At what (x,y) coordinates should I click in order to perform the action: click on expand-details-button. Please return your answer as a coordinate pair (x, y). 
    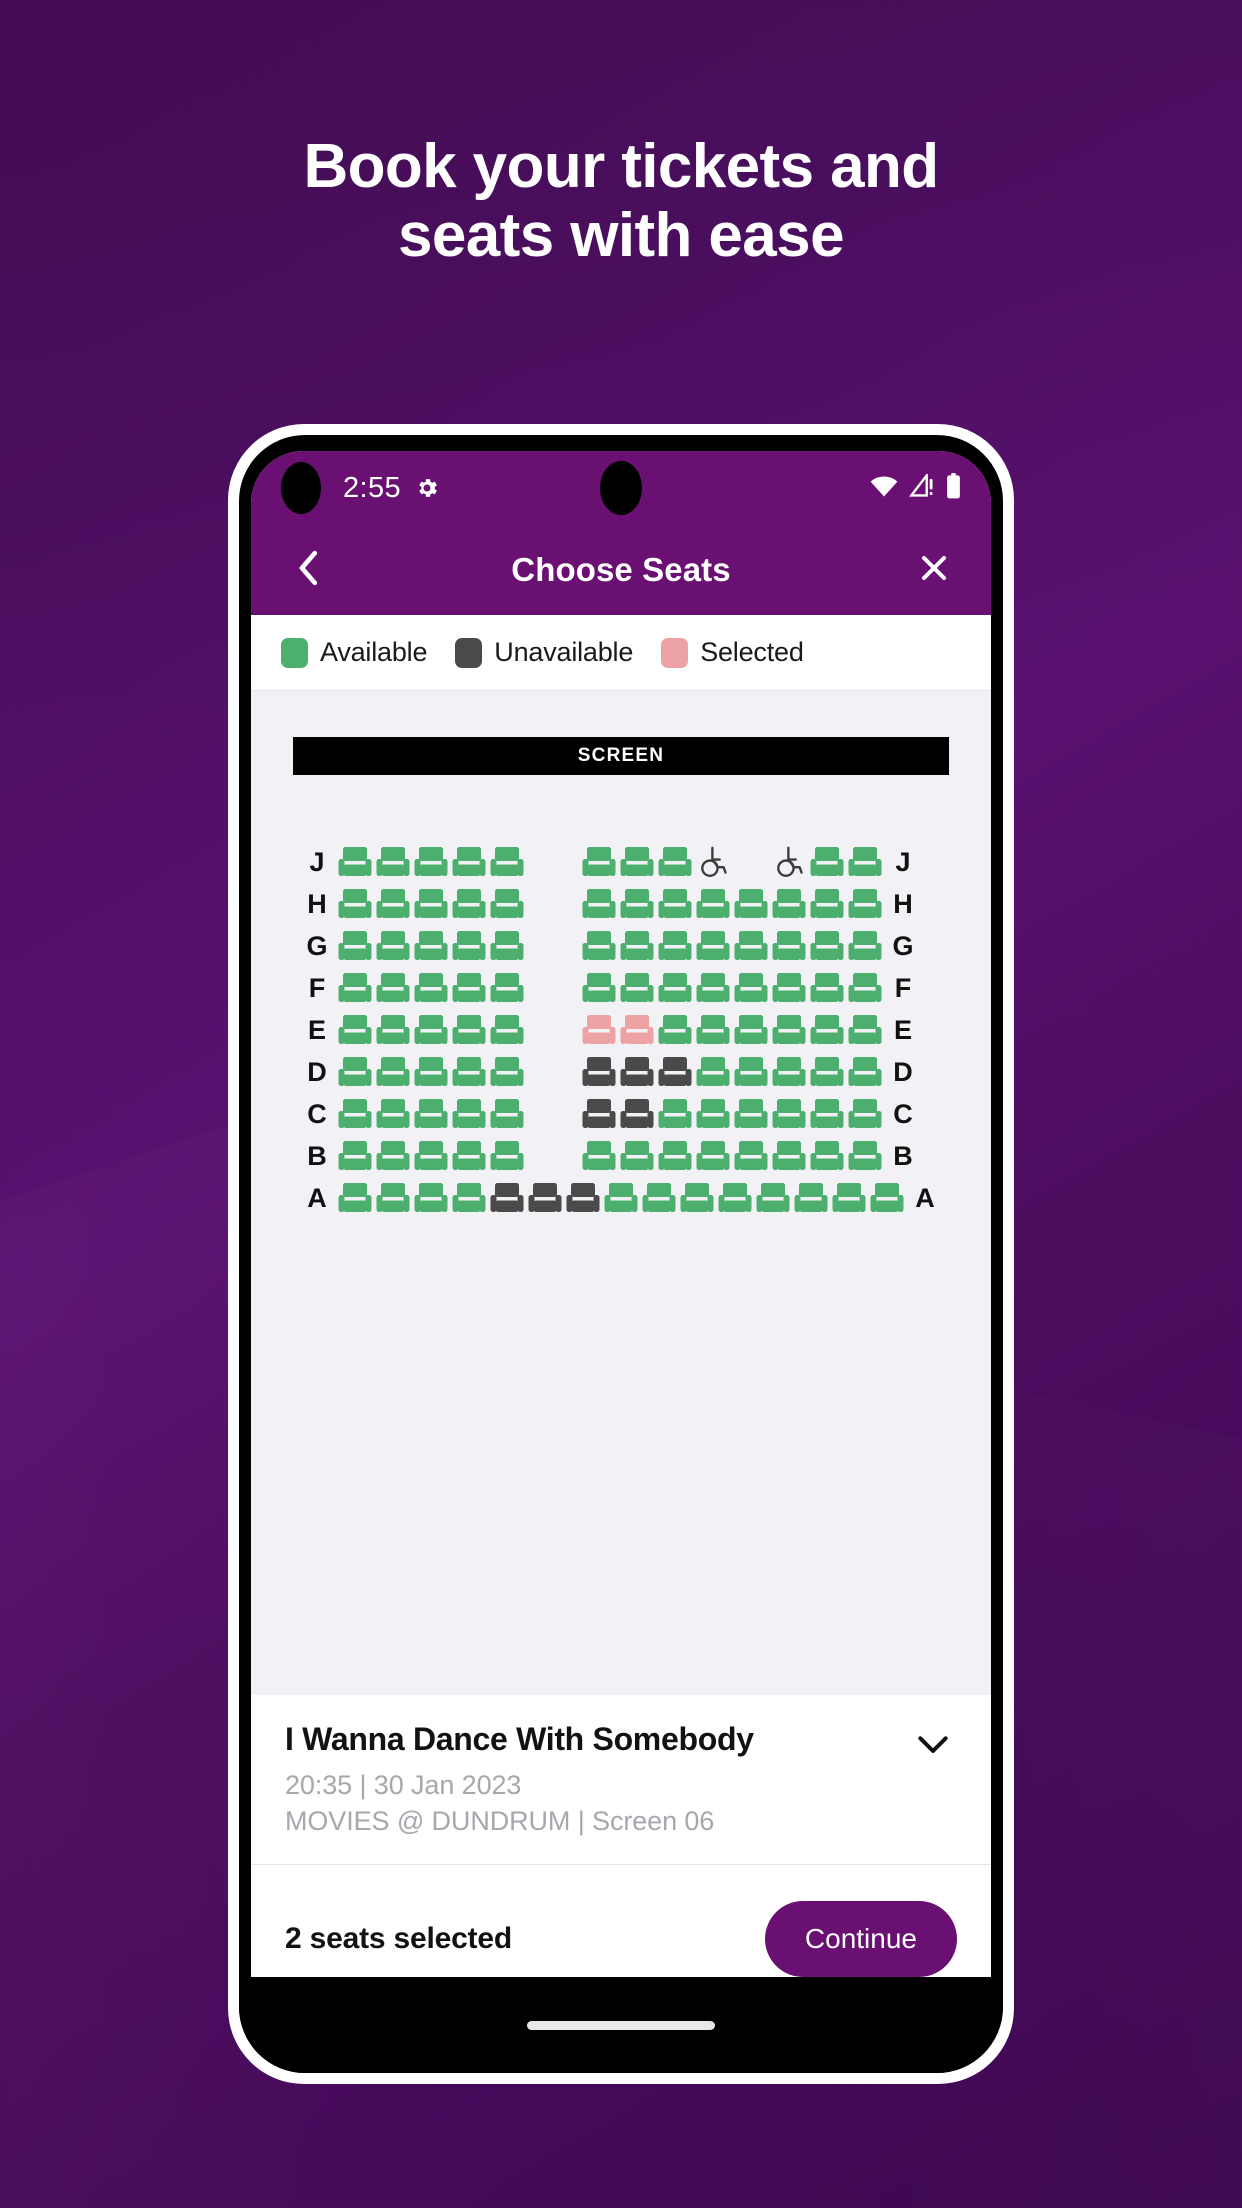
    Looking at the image, I should click on (933, 1747).